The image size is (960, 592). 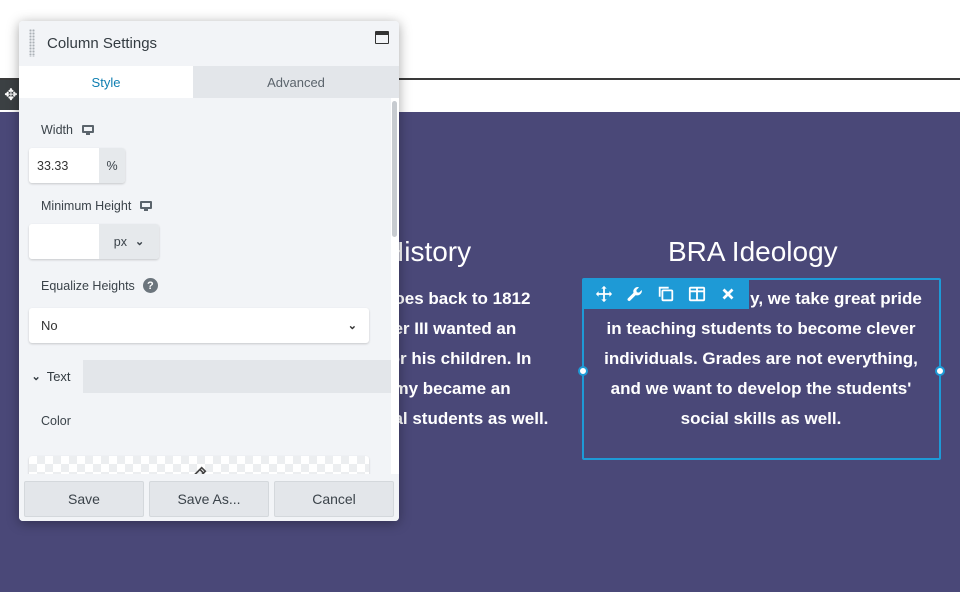 I want to click on column-resize-handle-left, so click(x=583, y=371).